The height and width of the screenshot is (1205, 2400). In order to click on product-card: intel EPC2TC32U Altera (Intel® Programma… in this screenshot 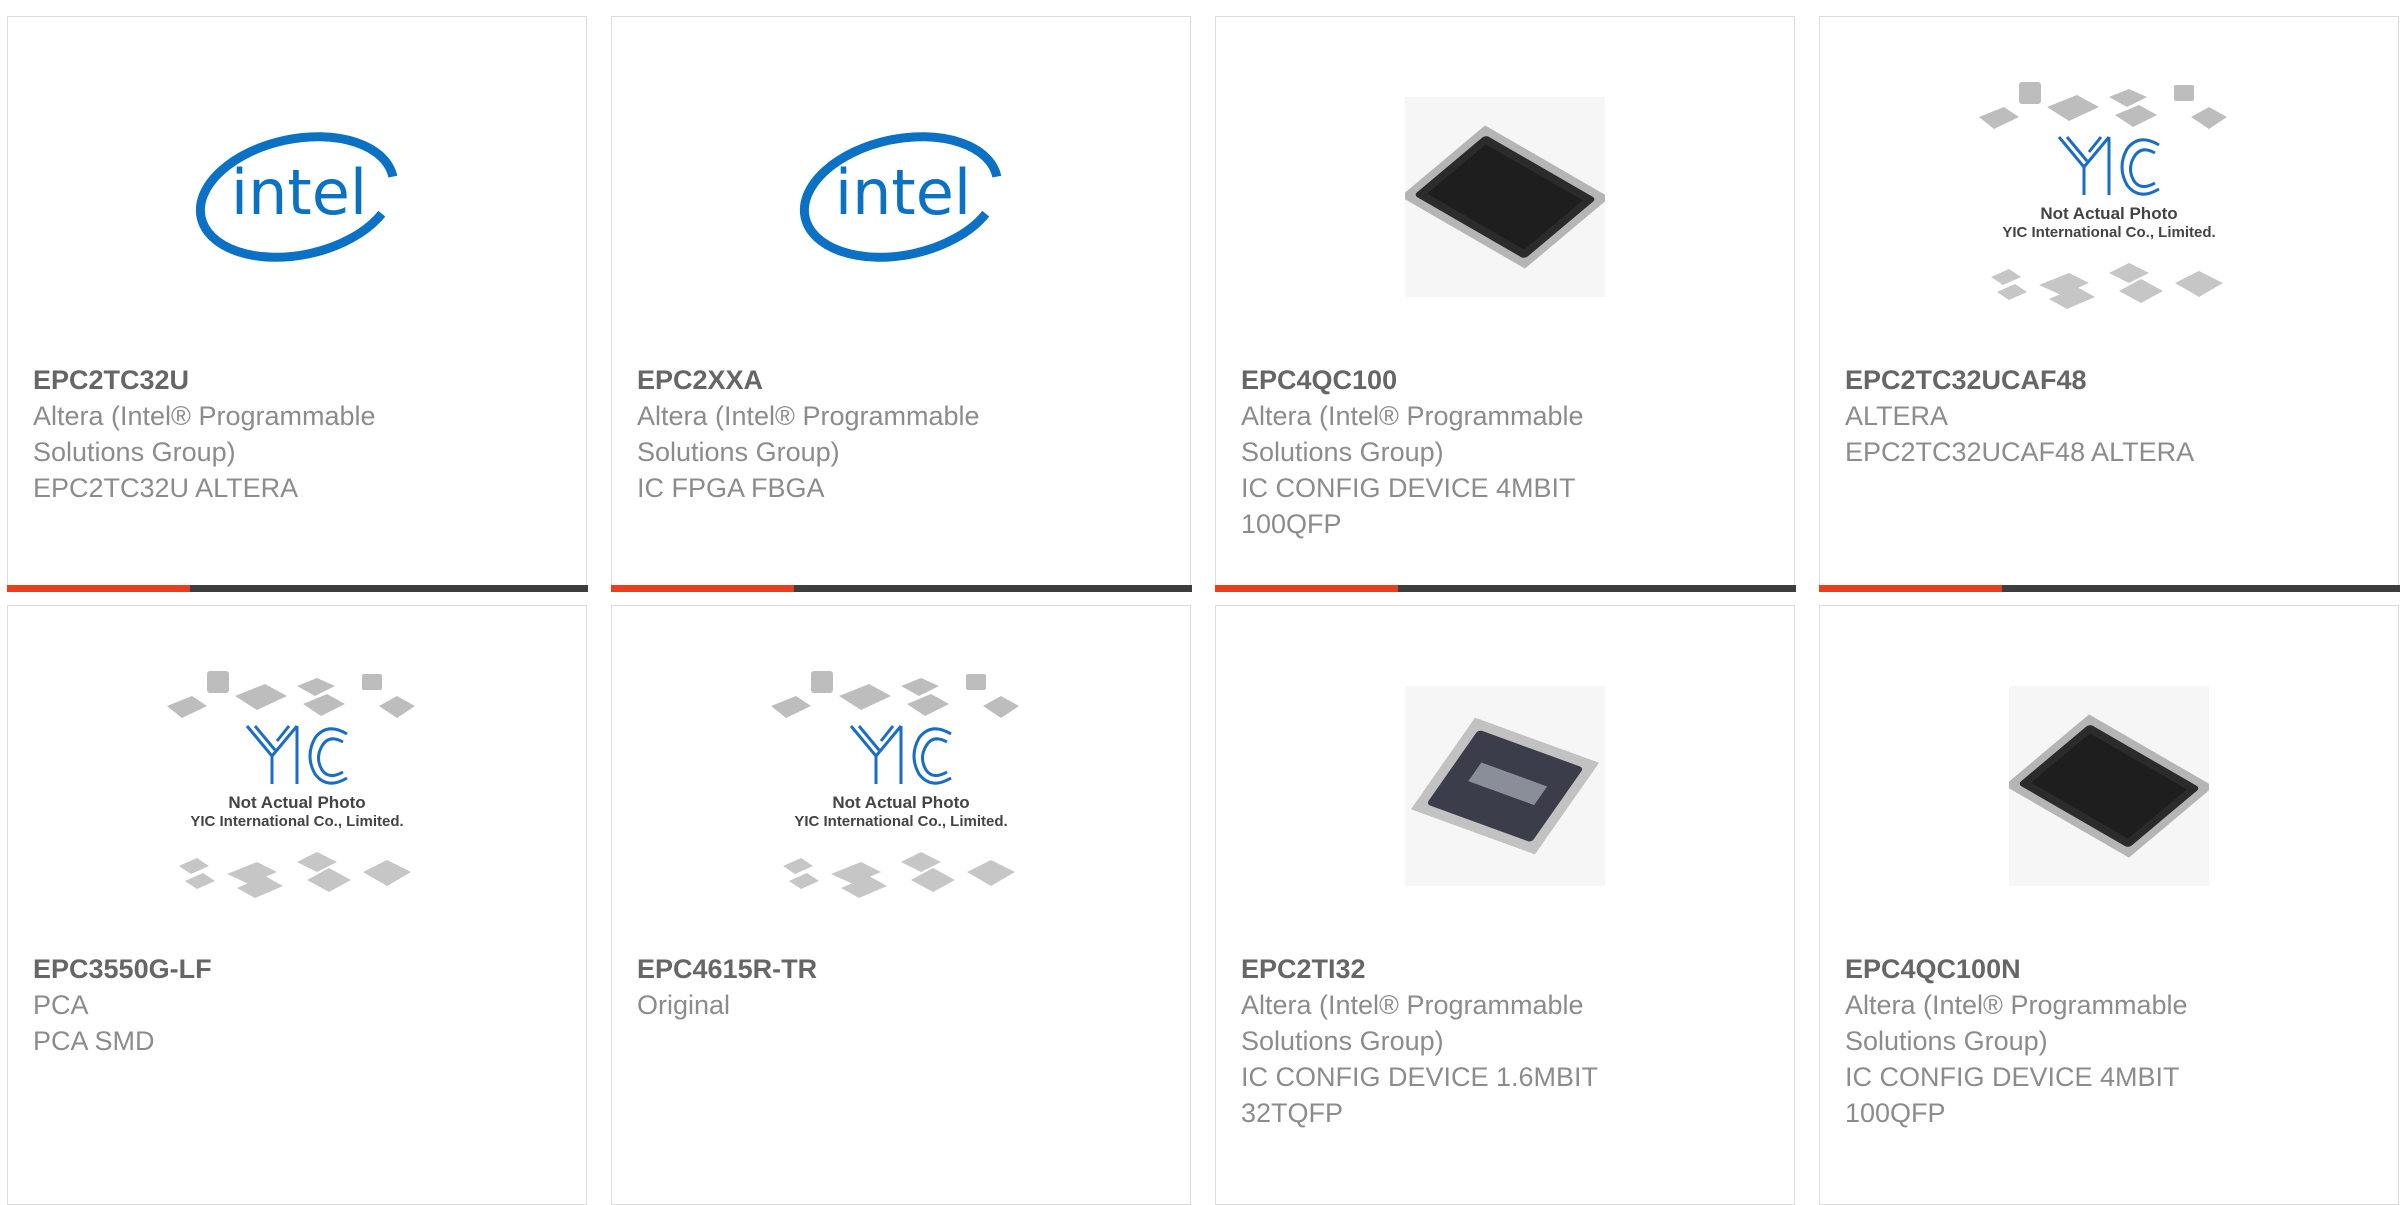, I will do `click(297, 304)`.